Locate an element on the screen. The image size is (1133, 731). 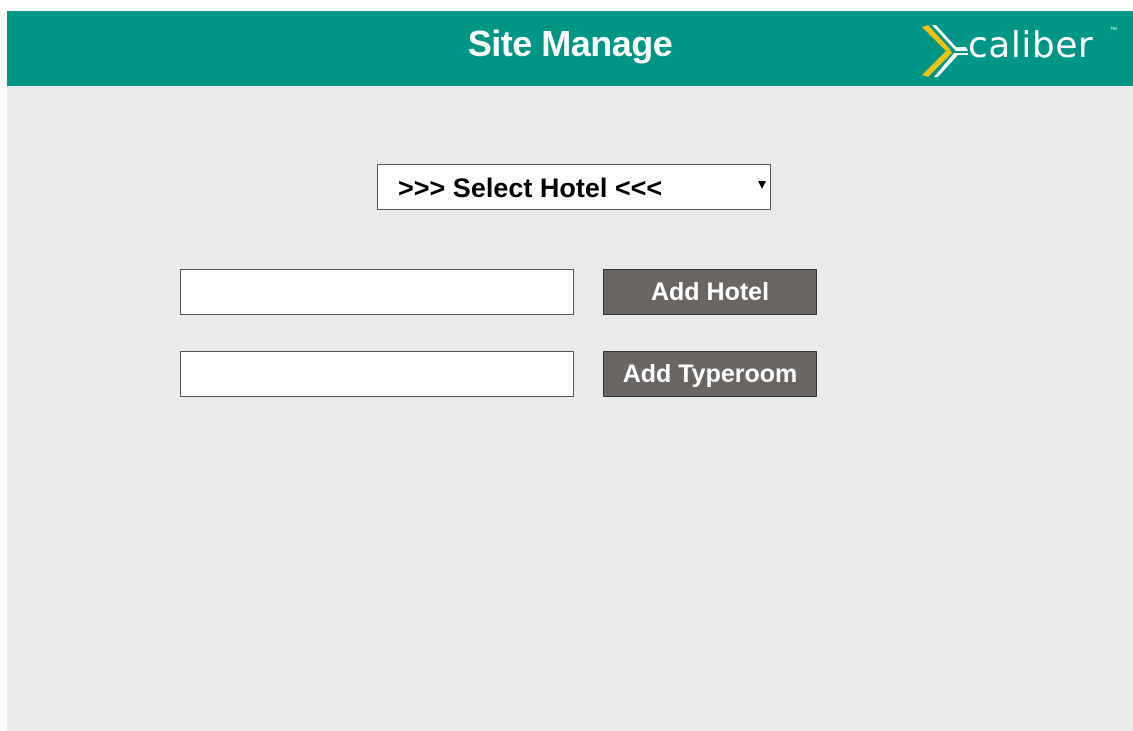
logo-text: caliber is located at coordinates (1031, 45).